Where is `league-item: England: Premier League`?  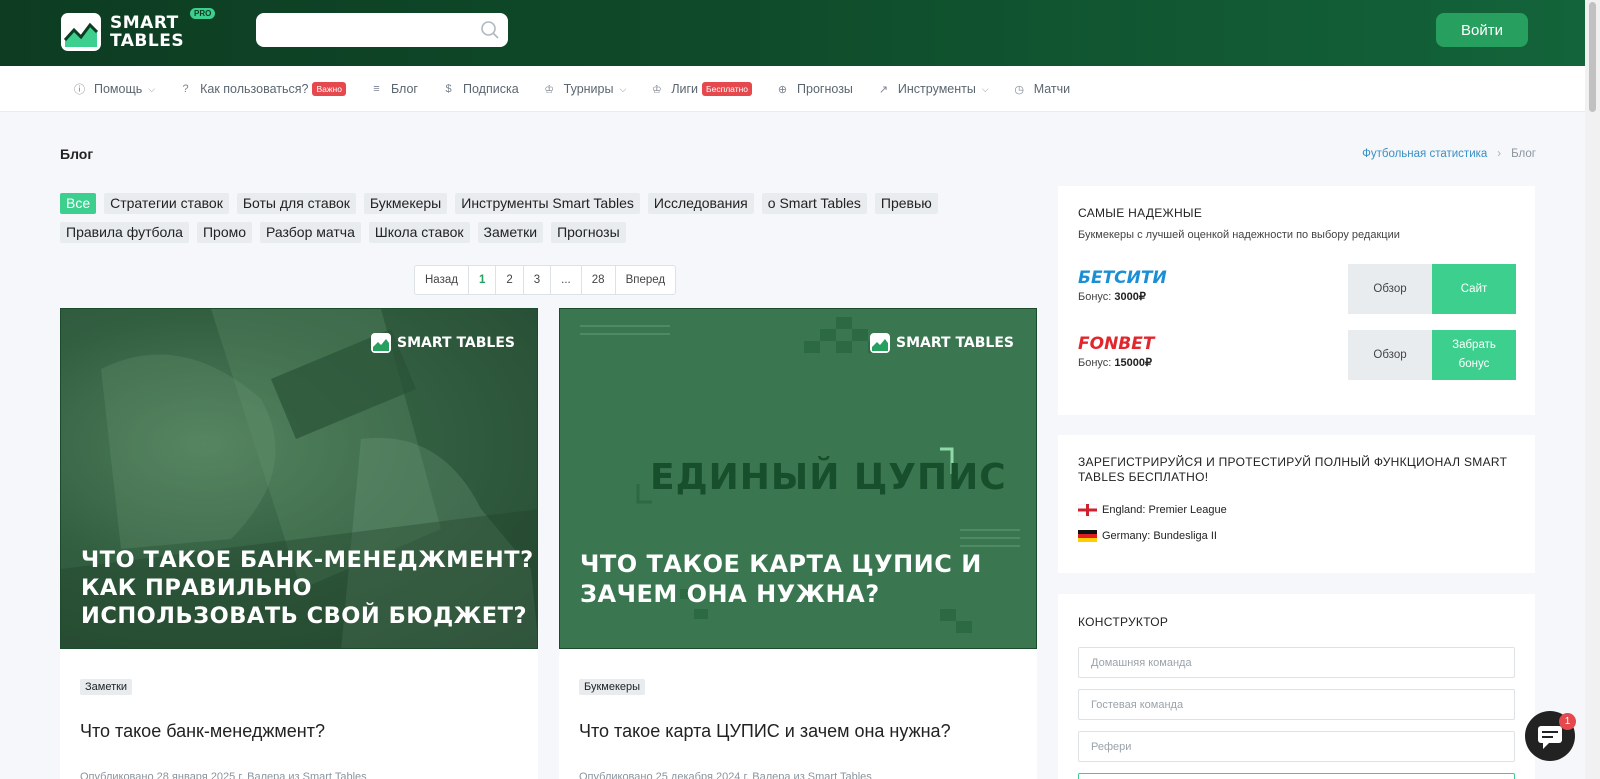 league-item: England: Premier League is located at coordinates (1152, 510).